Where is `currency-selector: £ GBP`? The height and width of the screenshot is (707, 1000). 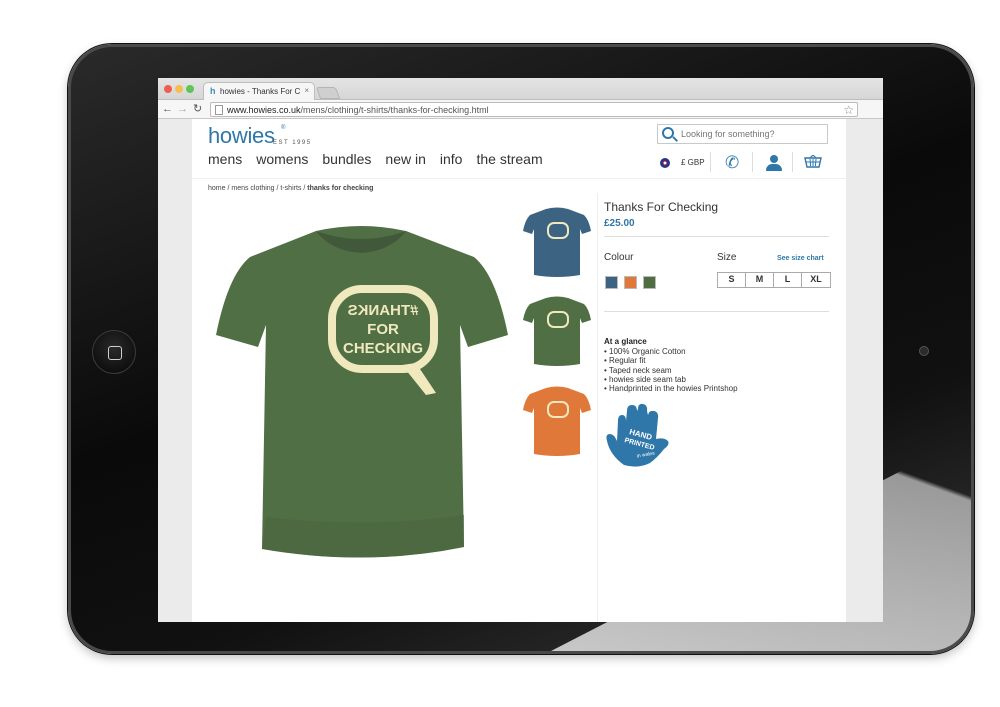
currency-selector: £ GBP is located at coordinates (693, 162).